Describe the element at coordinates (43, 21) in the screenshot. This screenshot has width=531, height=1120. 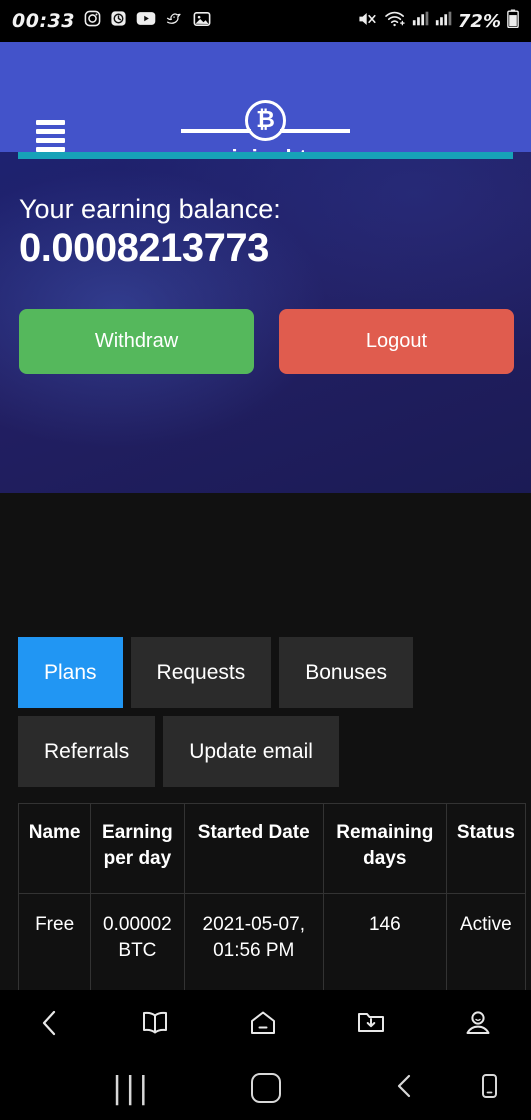
I see `status-time: 00:33` at that location.